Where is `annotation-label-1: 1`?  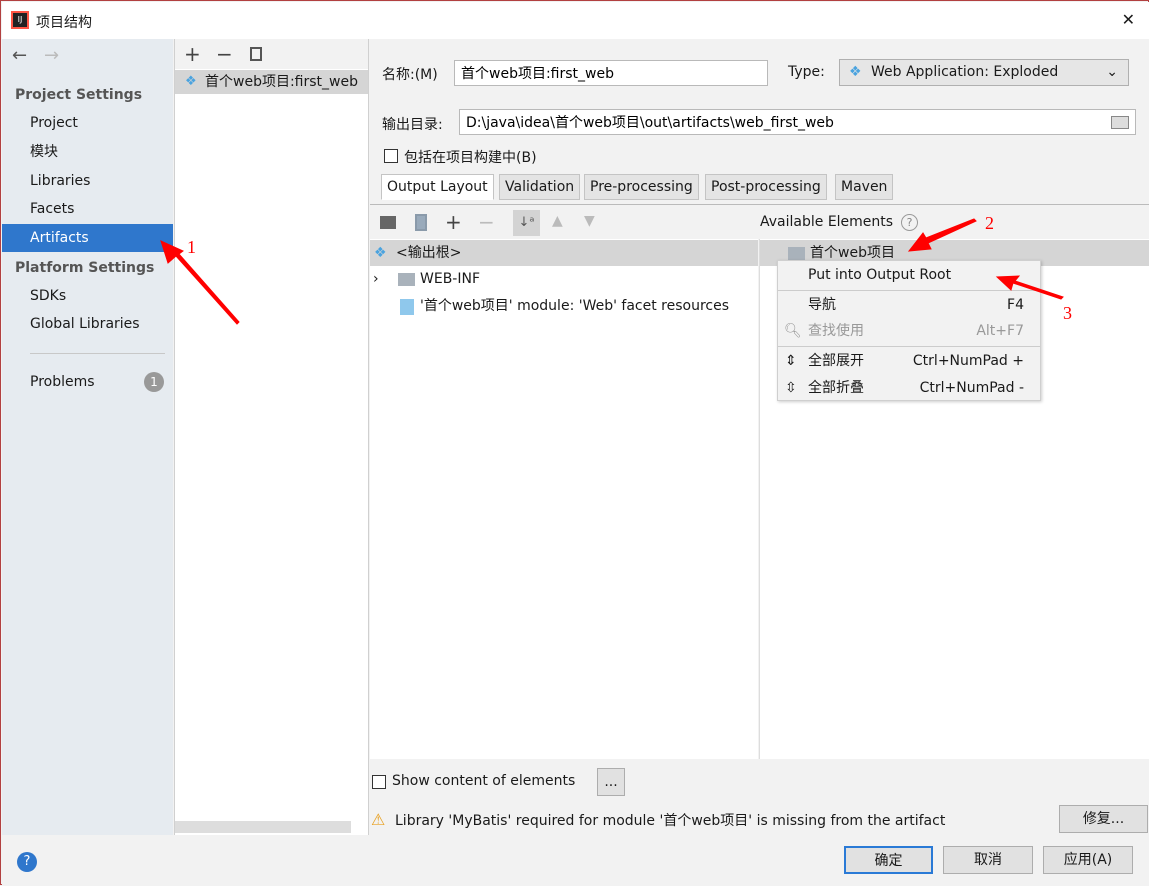
annotation-label-1: 1 is located at coordinates (191, 247).